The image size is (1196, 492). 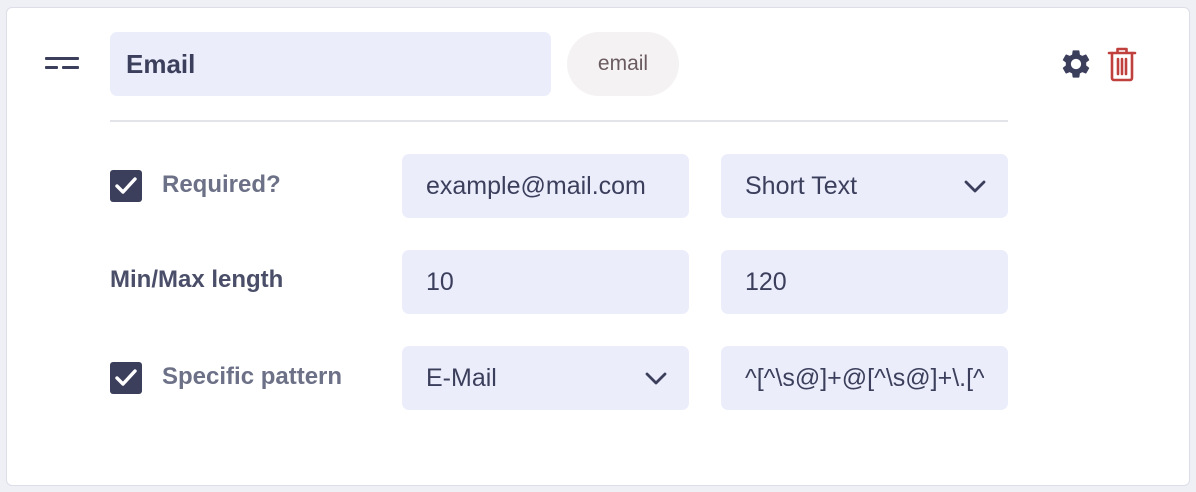 I want to click on pattern-regex-input, so click(x=864, y=378).